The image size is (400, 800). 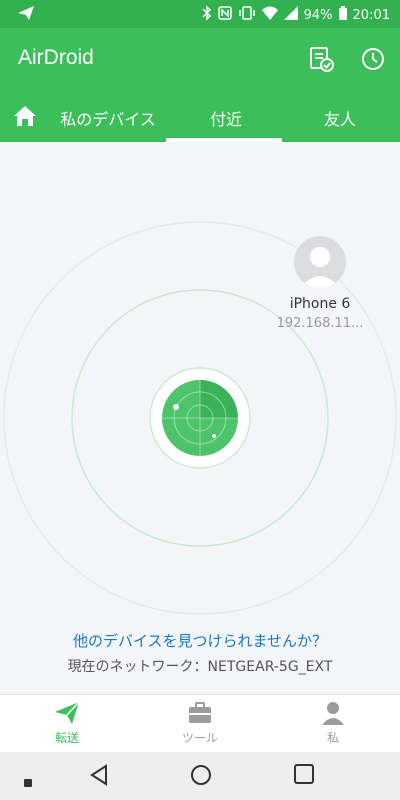 I want to click on tab-nearby: 付近, so click(x=226, y=118).